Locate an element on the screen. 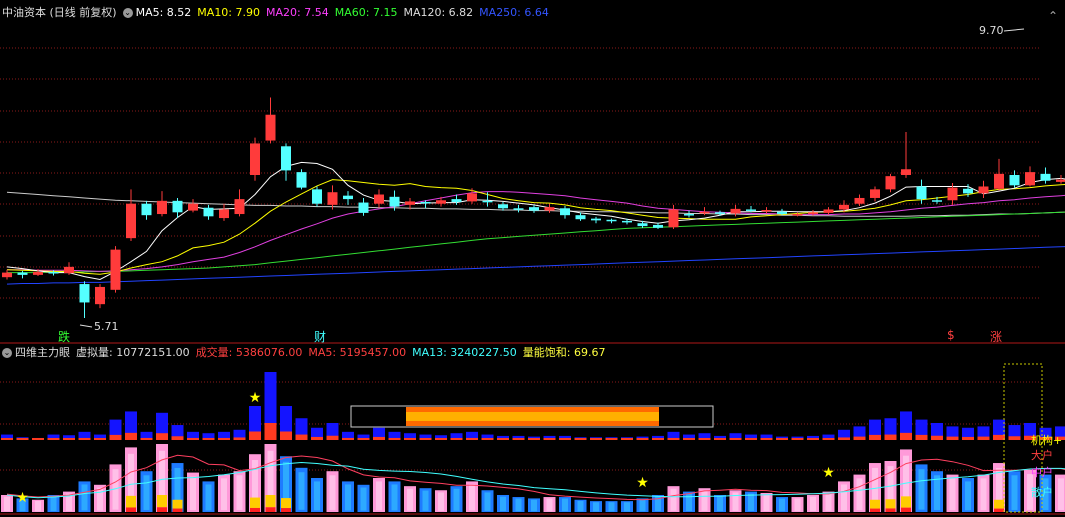 The width and height of the screenshot is (1065, 517). marker-dollar: $ is located at coordinates (951, 335).